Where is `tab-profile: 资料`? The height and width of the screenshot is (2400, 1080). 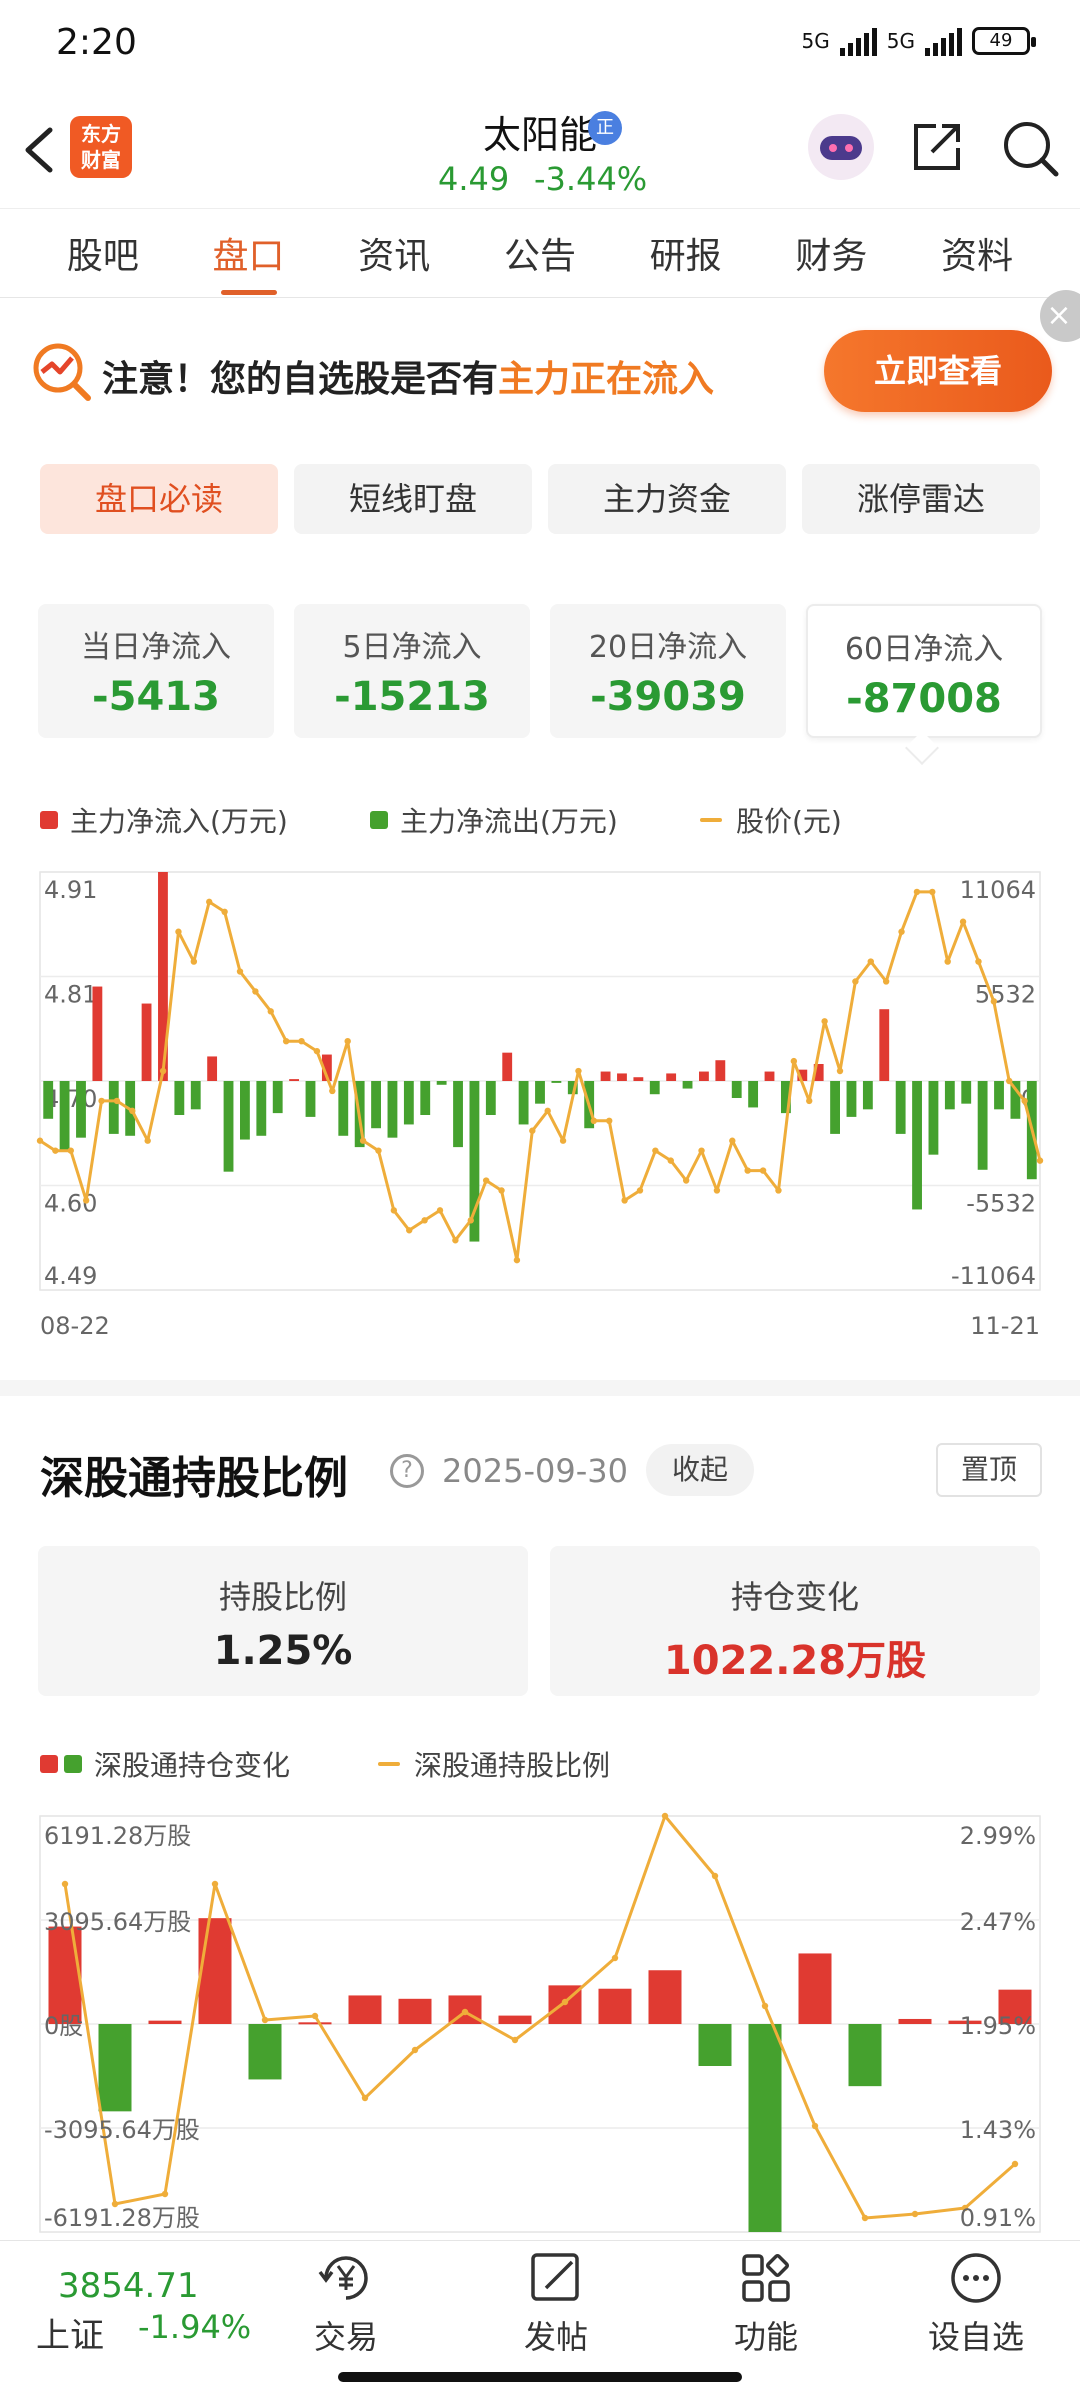 tab-profile: 资料 is located at coordinates (977, 253).